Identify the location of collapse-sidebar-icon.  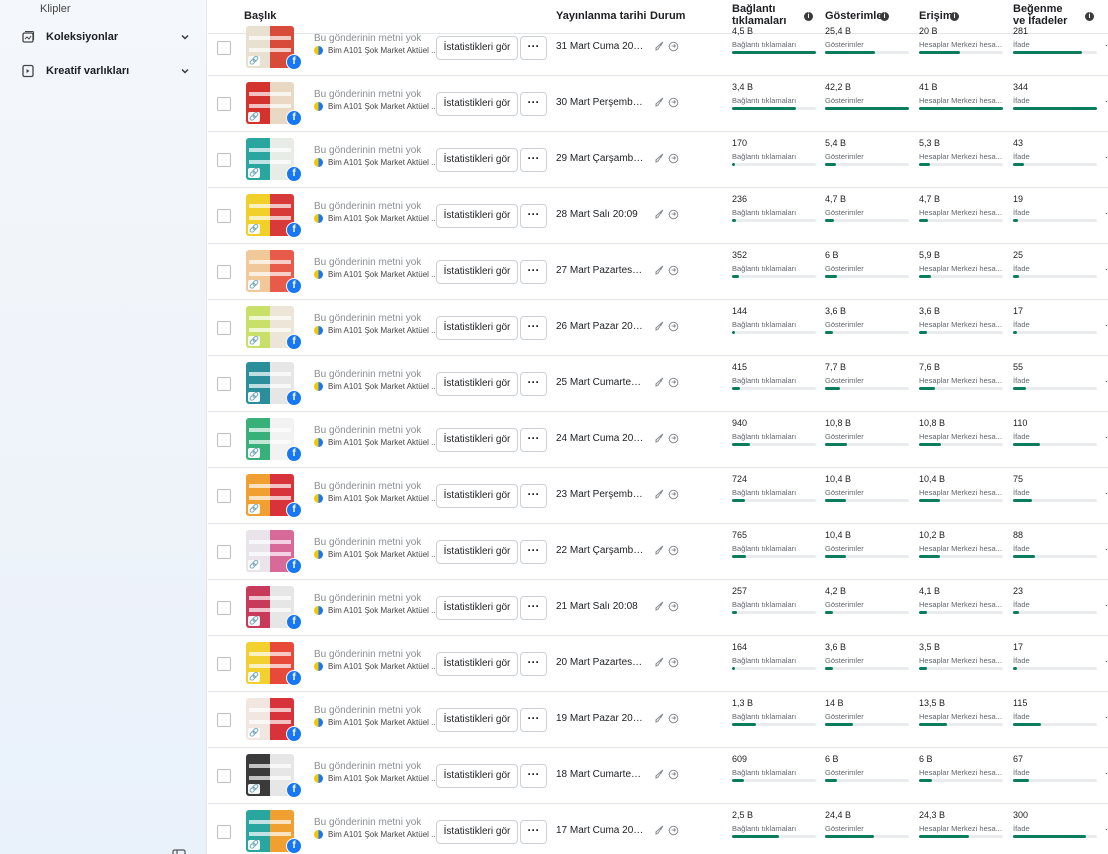
(179, 851).